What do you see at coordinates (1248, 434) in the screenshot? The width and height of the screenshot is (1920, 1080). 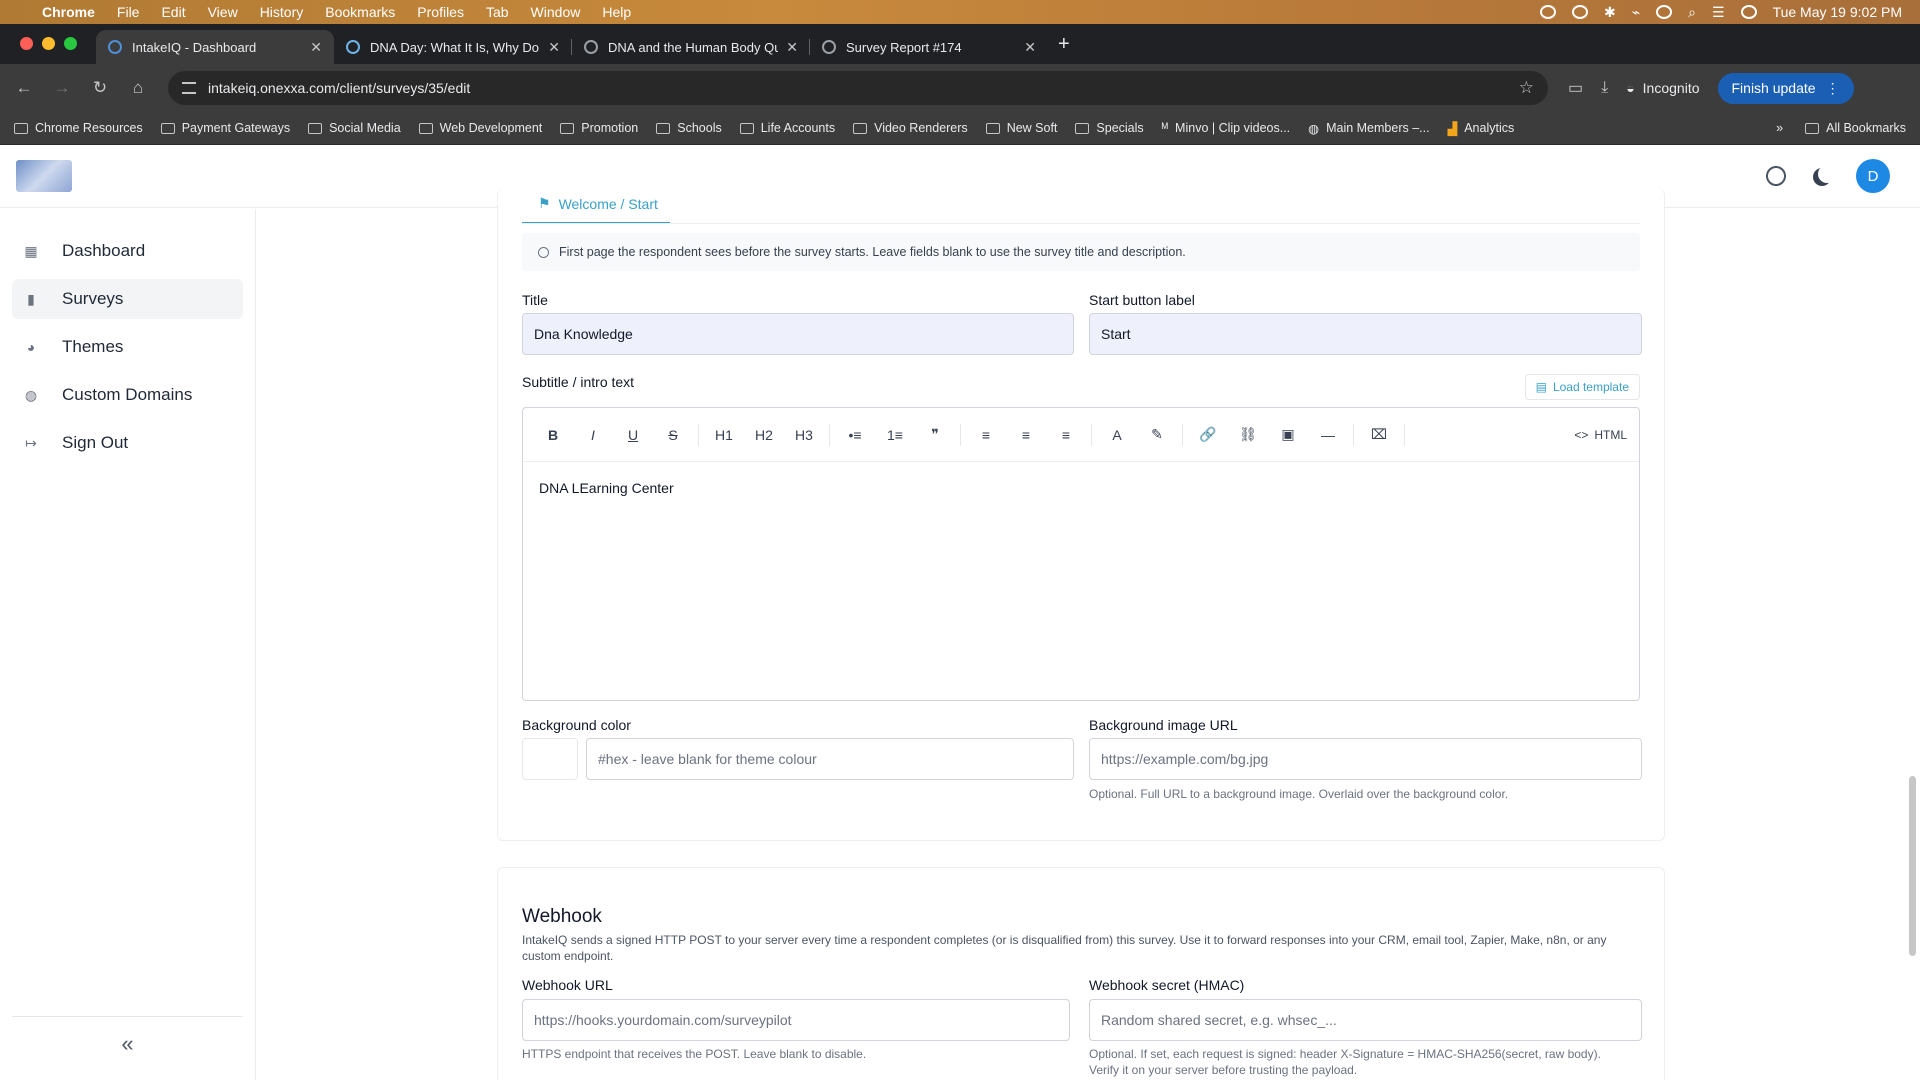 I see `unlink-icon: ⛓` at bounding box center [1248, 434].